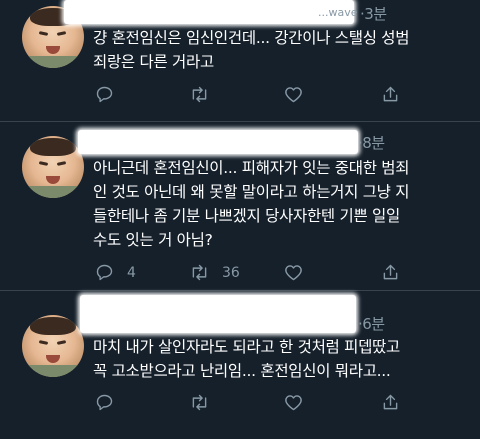 This screenshot has height=439, width=480. What do you see at coordinates (153, 62) in the screenshot?
I see `tweet-text-line: 죄랑은 다른 거라고` at bounding box center [153, 62].